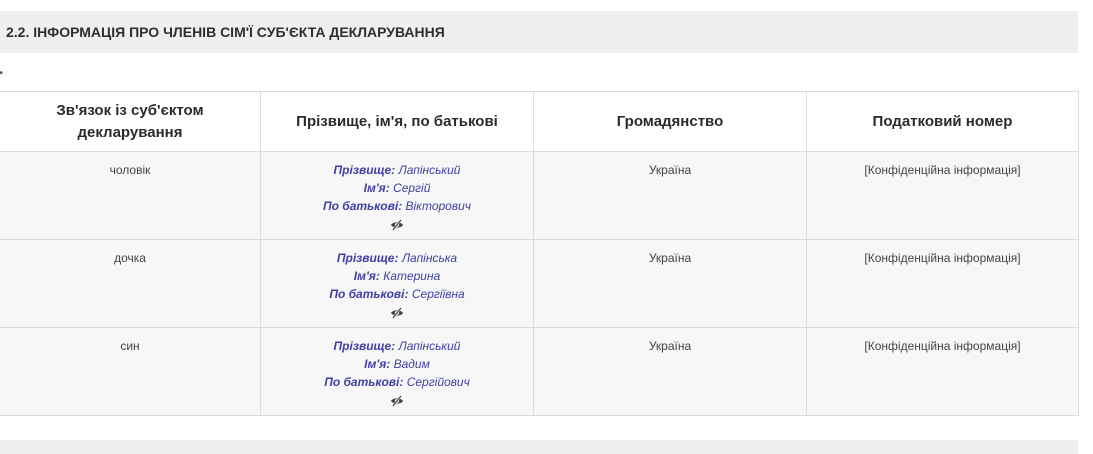 The width and height of the screenshot is (1093, 454). I want to click on next-section-header, so click(539, 447).